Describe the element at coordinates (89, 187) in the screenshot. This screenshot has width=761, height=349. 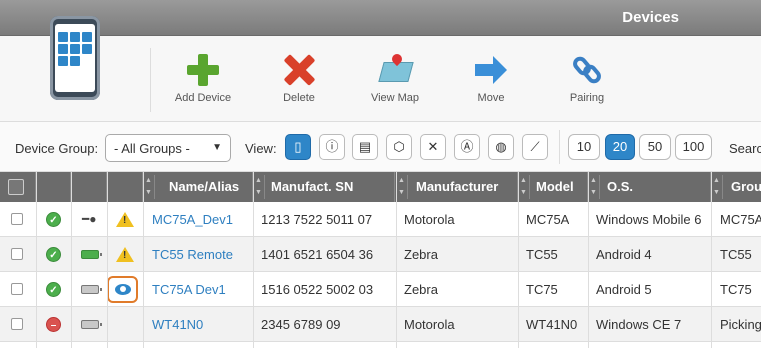
I see `power-header` at that location.